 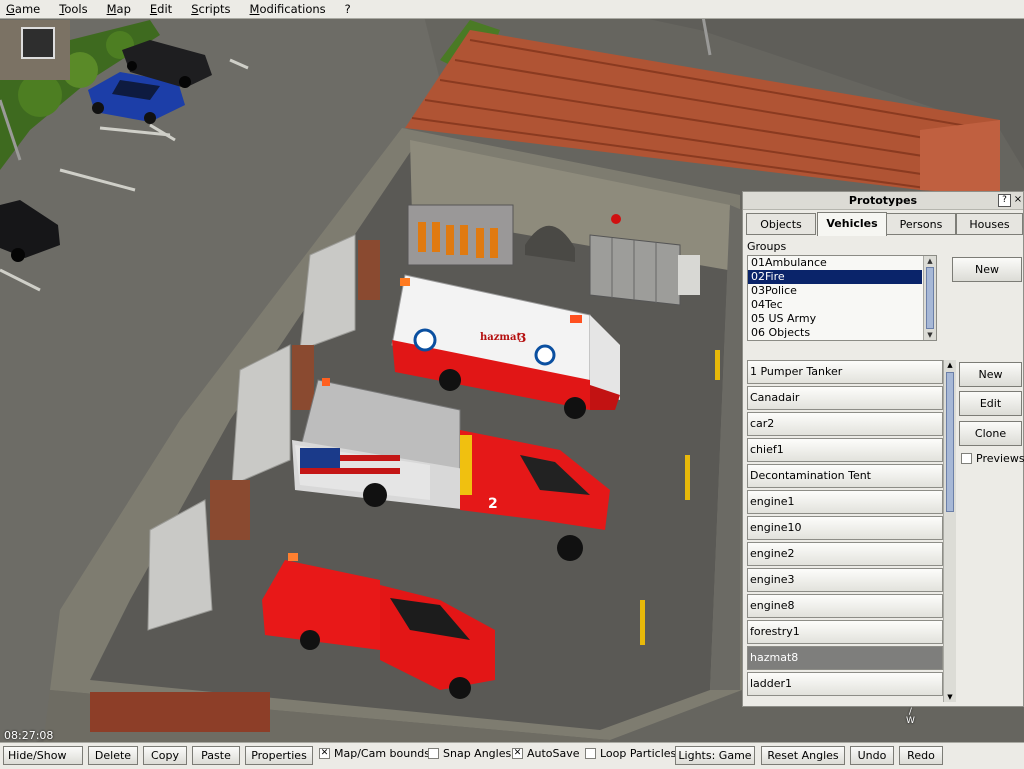 What do you see at coordinates (1004, 200) in the screenshot?
I see `help-button: ?` at bounding box center [1004, 200].